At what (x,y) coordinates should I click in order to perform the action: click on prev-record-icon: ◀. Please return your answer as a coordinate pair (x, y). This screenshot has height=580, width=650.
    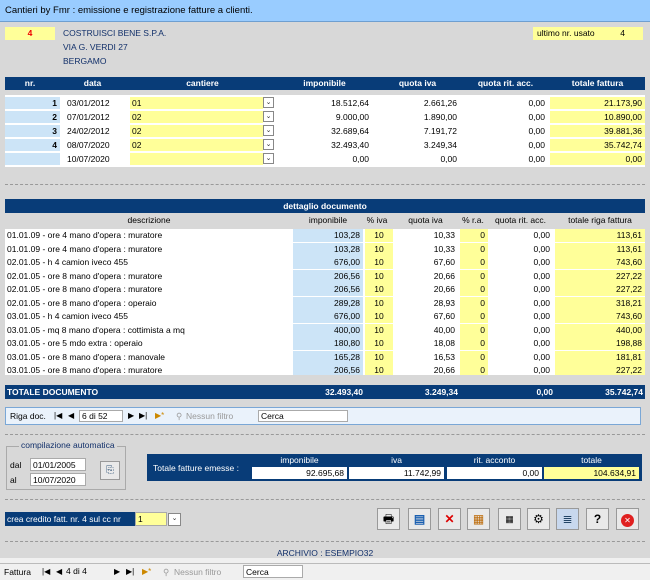
    Looking at the image, I should click on (71, 416).